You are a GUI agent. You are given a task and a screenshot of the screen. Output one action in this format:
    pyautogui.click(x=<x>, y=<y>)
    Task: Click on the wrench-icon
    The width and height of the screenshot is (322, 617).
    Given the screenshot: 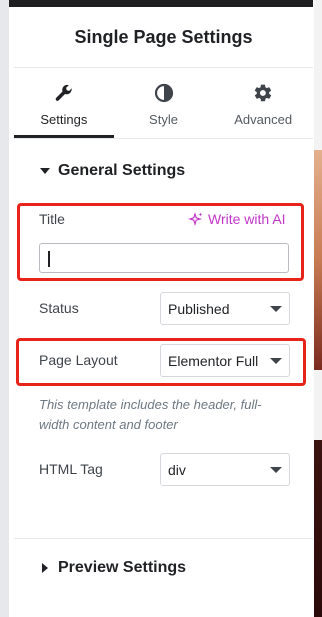 What is the action you would take?
    pyautogui.click(x=64, y=93)
    